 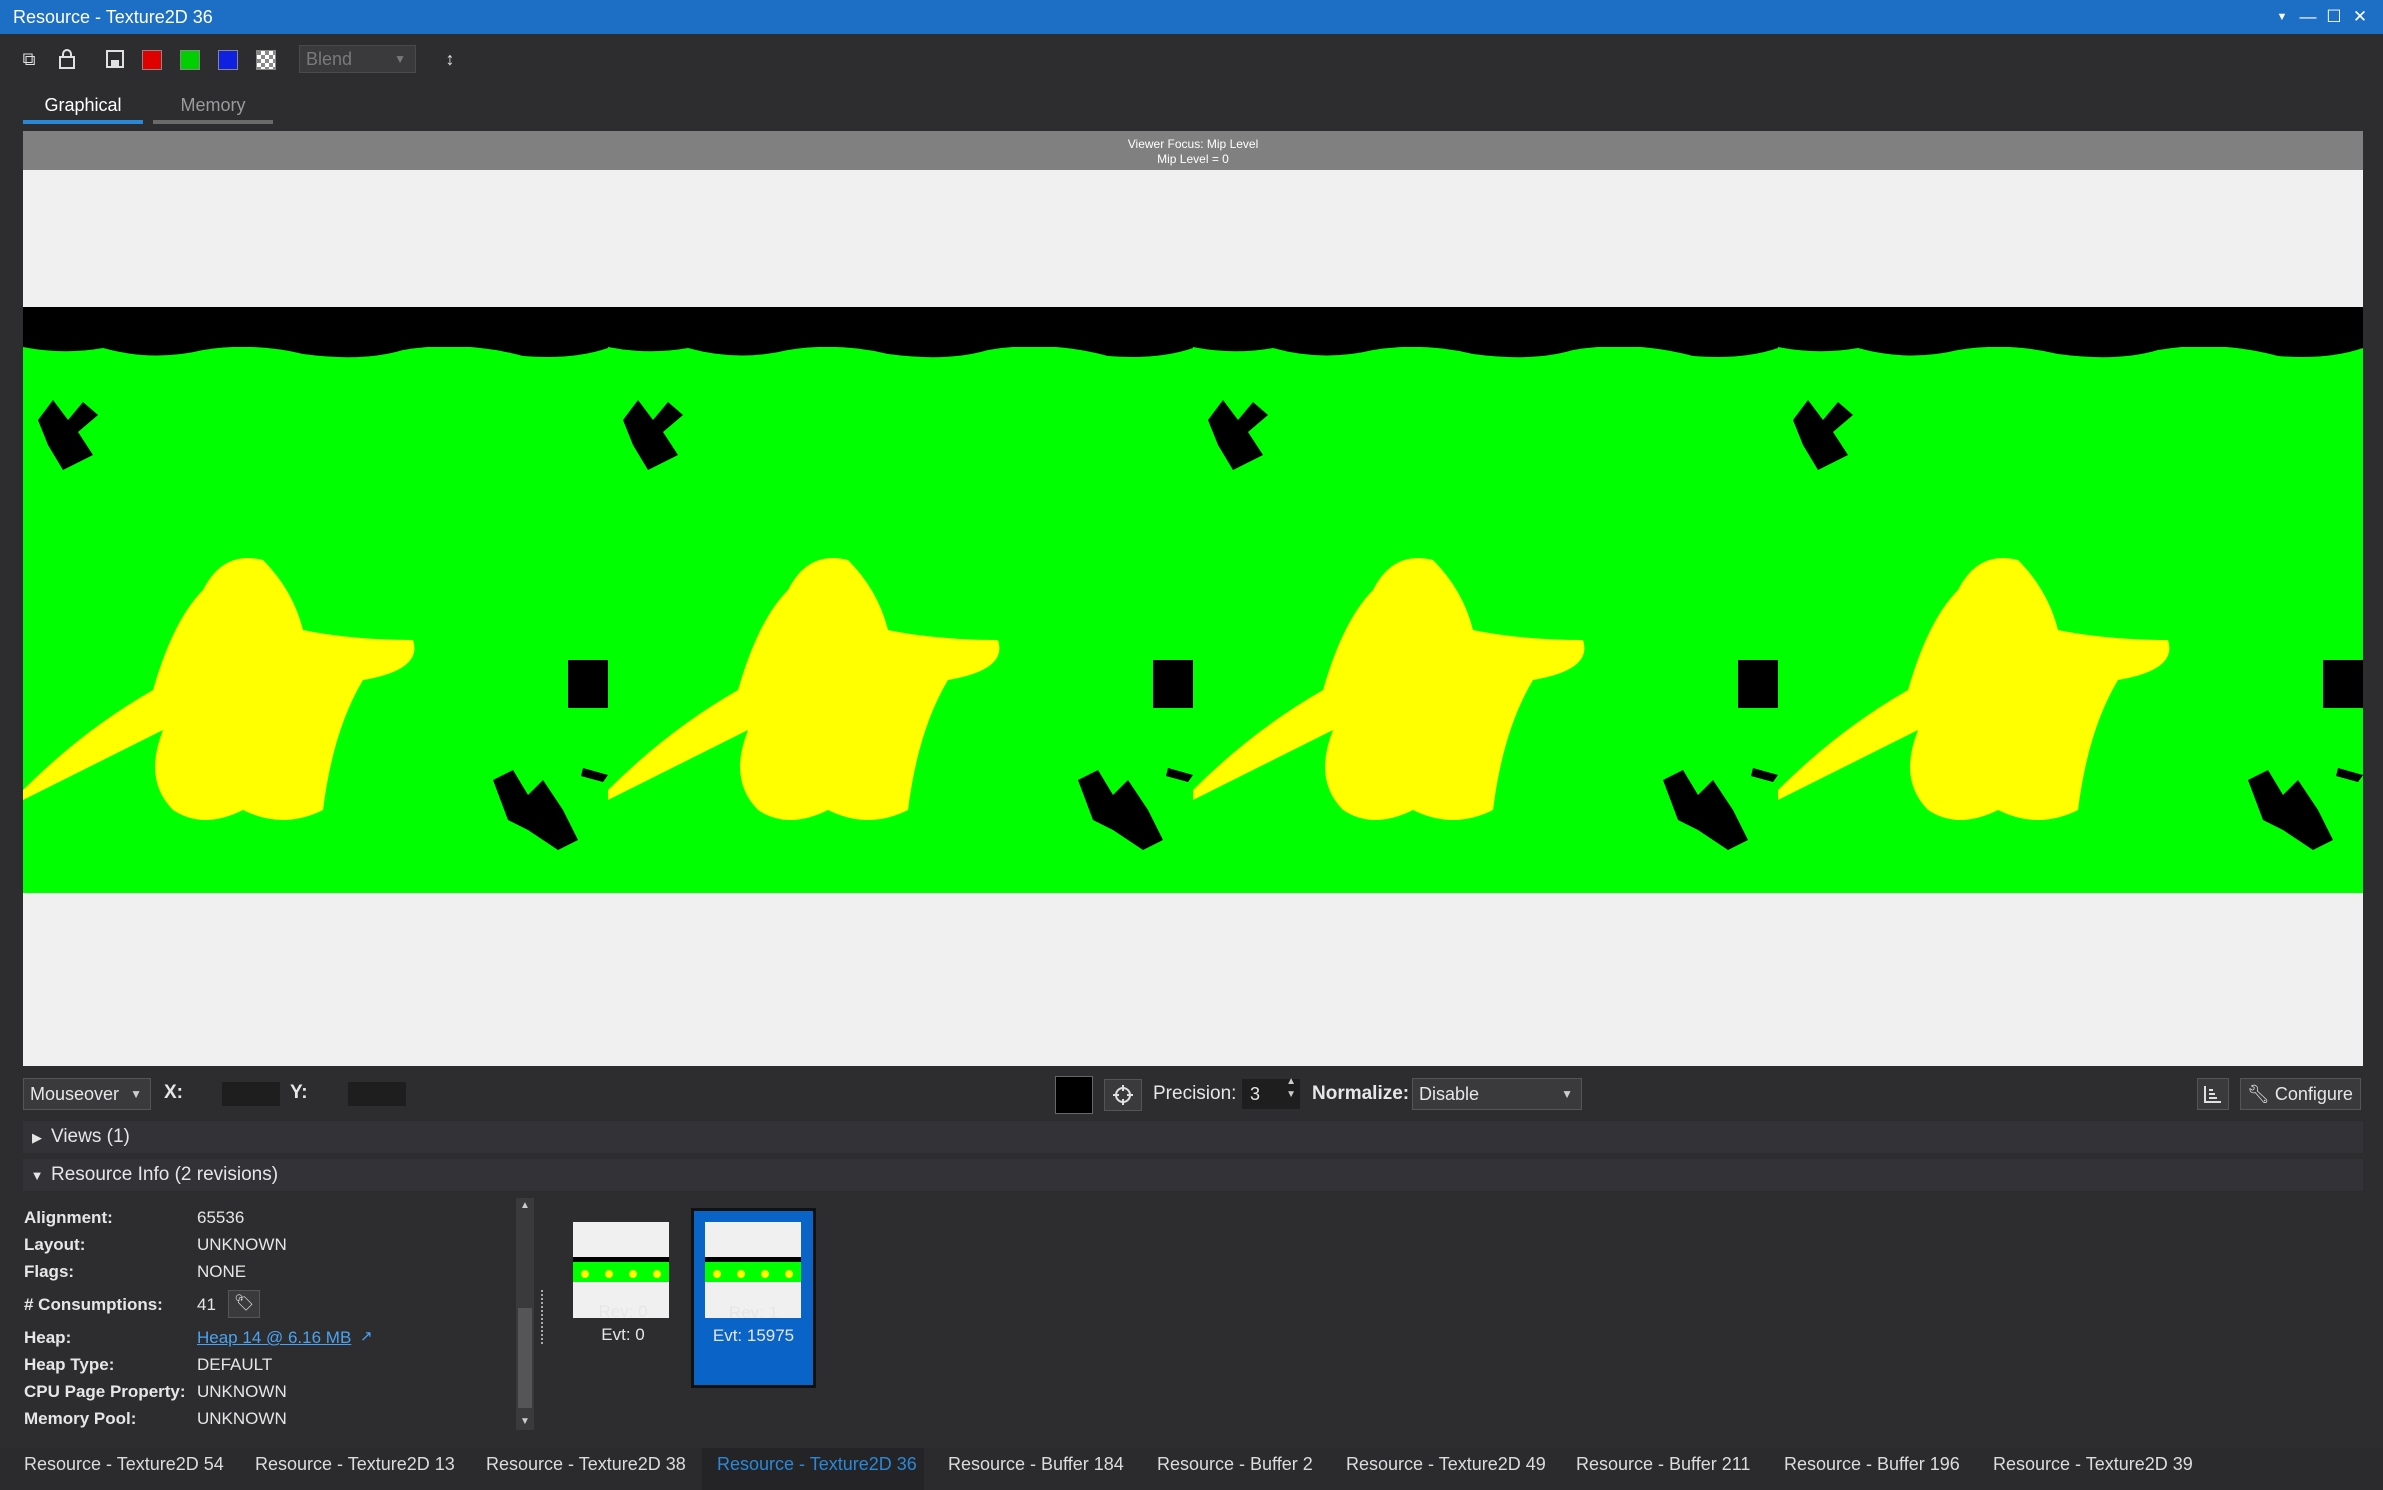 I want to click on alpha-channel-toggle, so click(x=266, y=60).